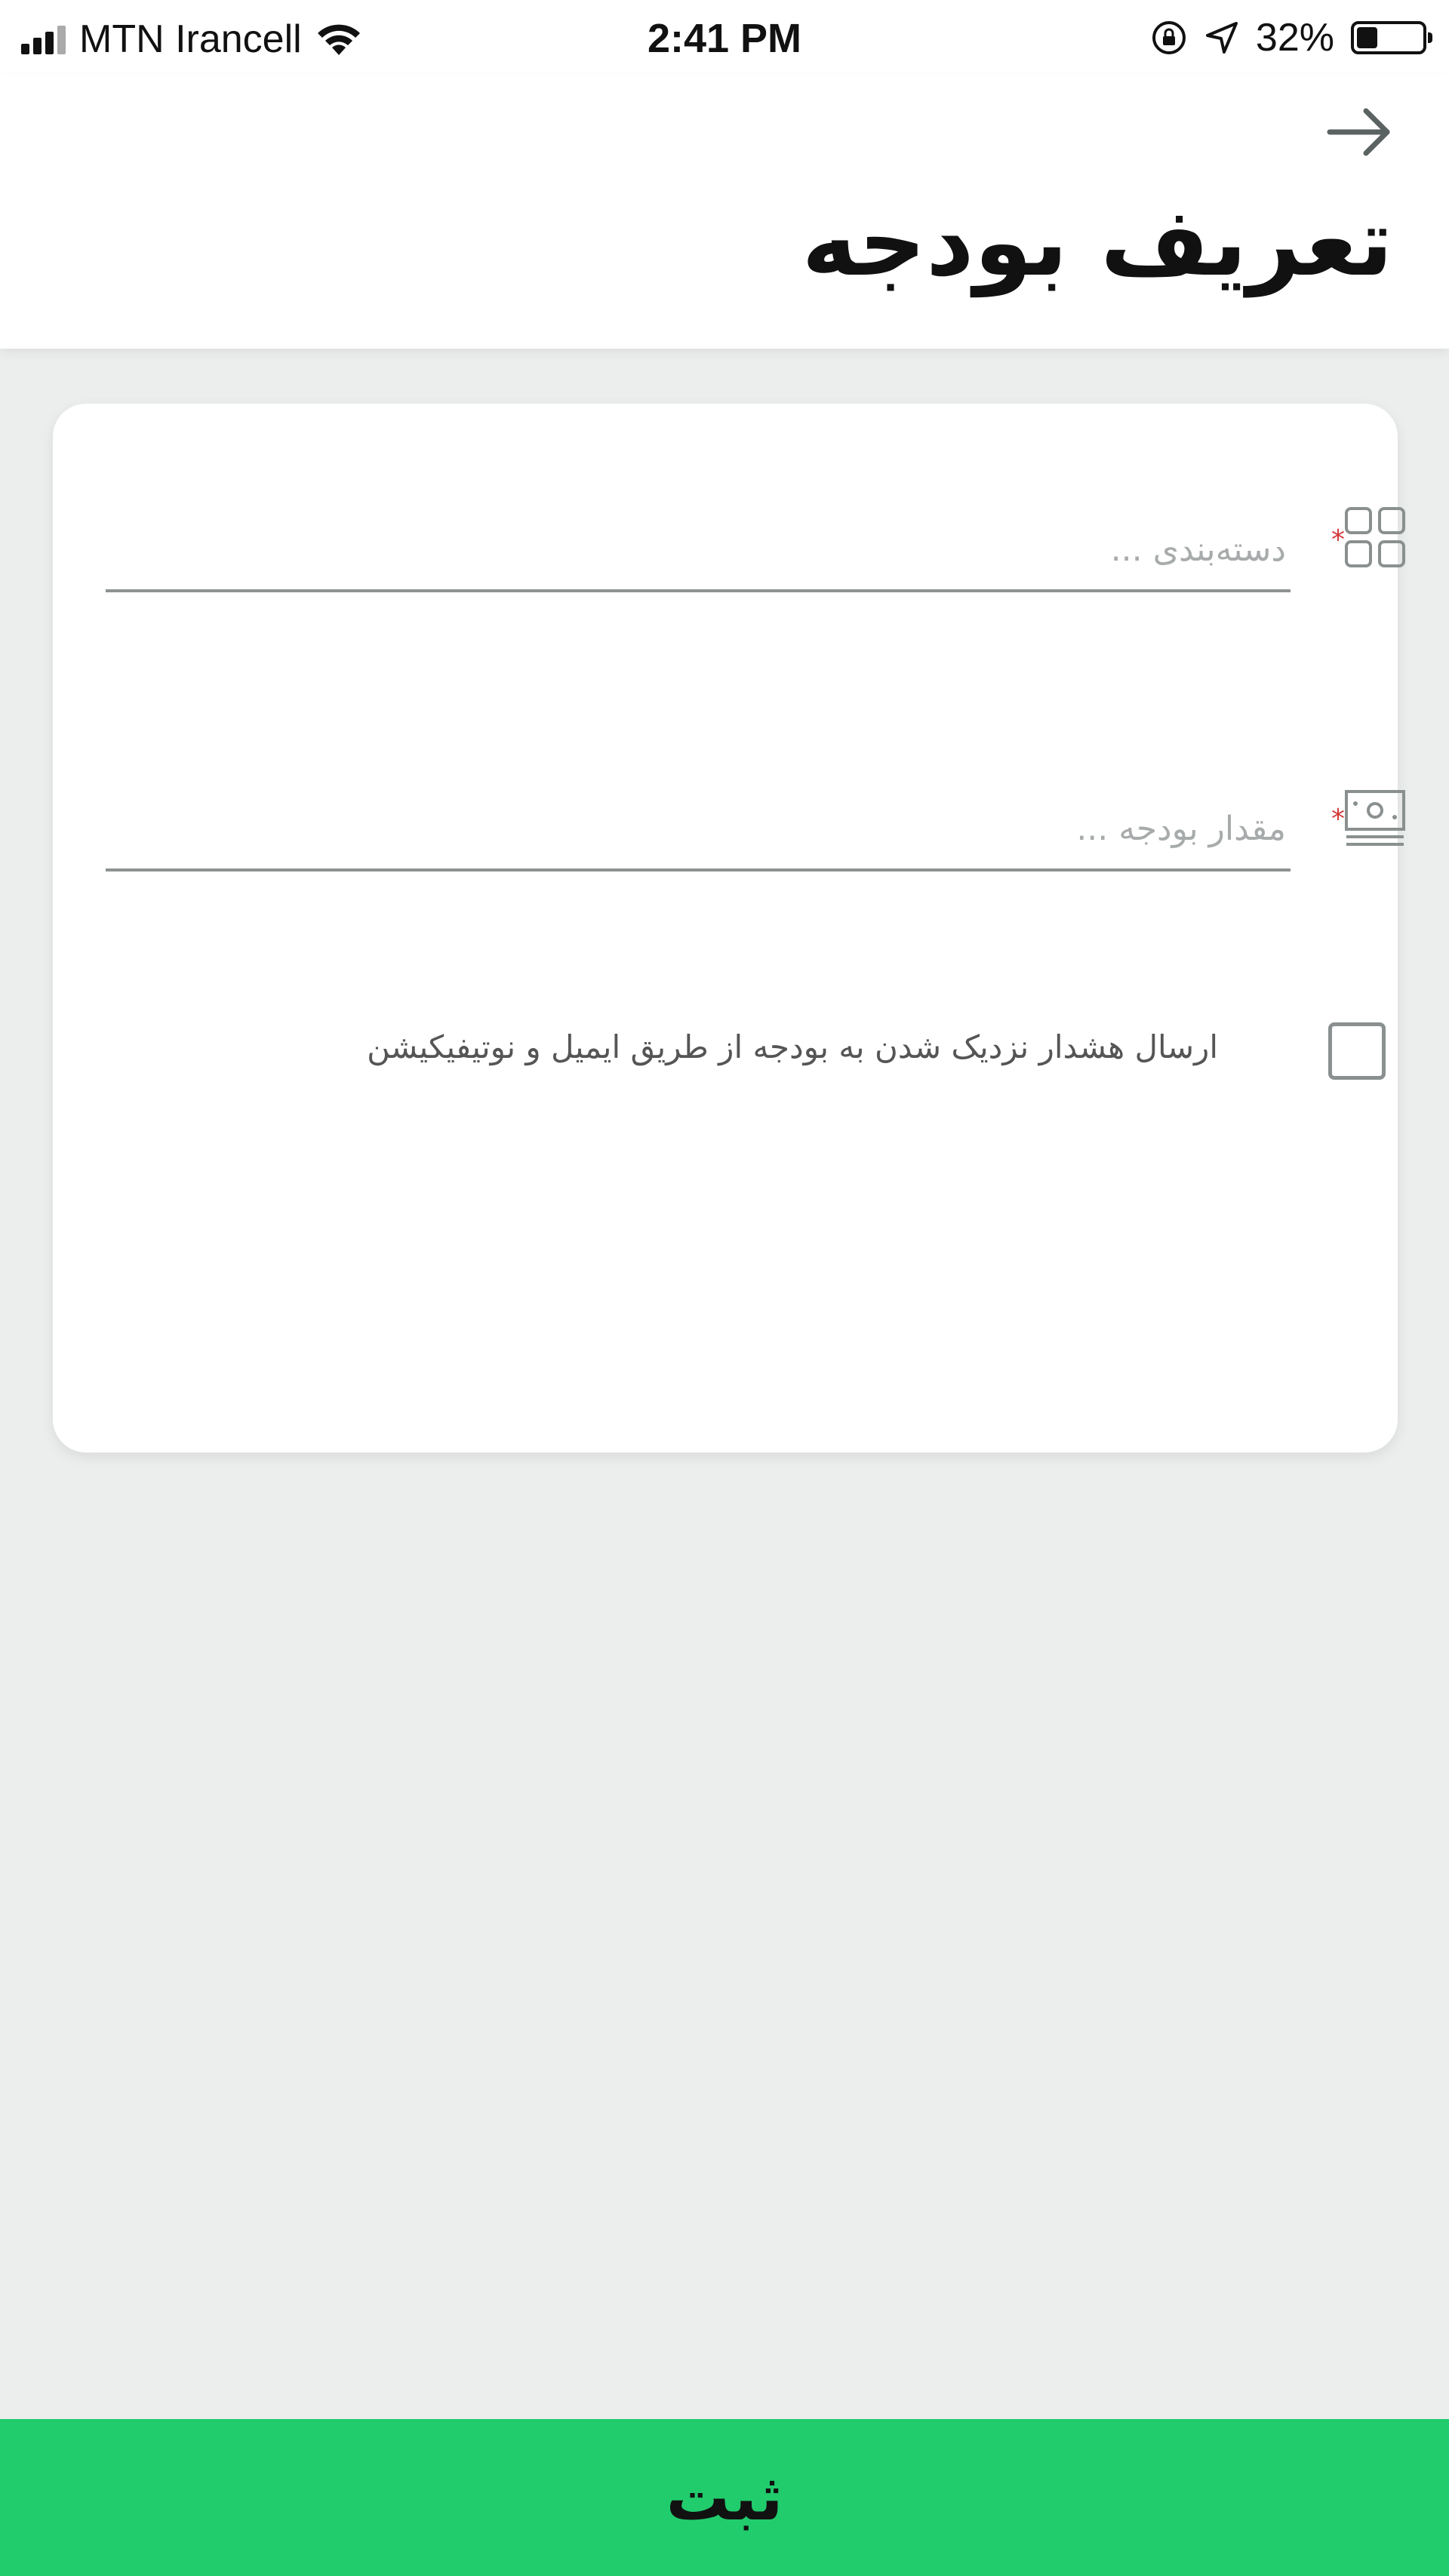 This screenshot has height=2576, width=1449. What do you see at coordinates (724, 2497) in the screenshot?
I see `submit-button: ثبت` at bounding box center [724, 2497].